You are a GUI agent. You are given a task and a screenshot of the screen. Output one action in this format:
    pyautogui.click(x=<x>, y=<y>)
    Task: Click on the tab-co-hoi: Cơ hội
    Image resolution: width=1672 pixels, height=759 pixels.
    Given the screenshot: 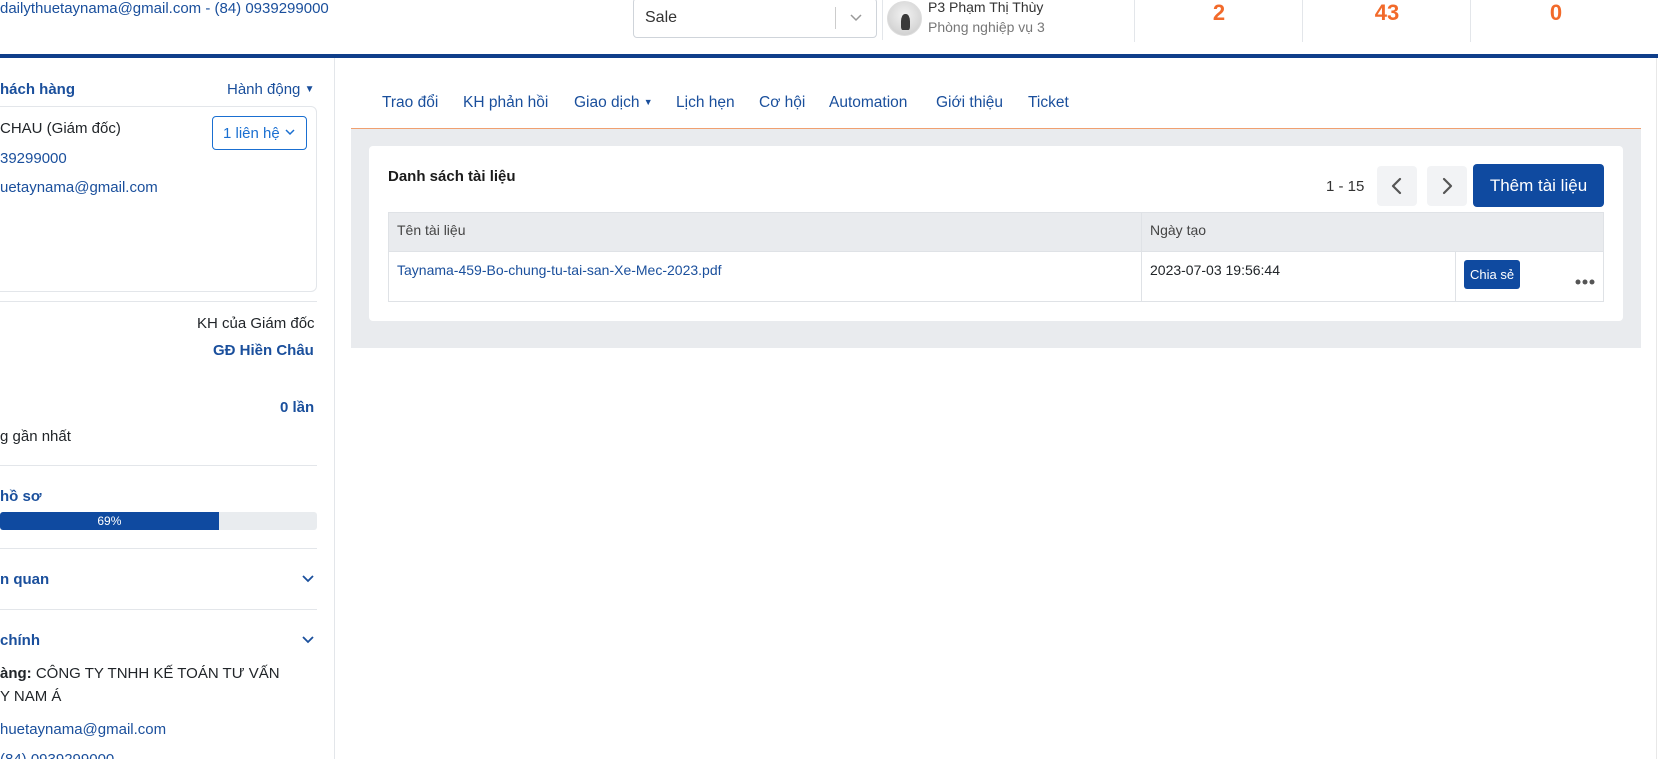 What is the action you would take?
    pyautogui.click(x=782, y=103)
    